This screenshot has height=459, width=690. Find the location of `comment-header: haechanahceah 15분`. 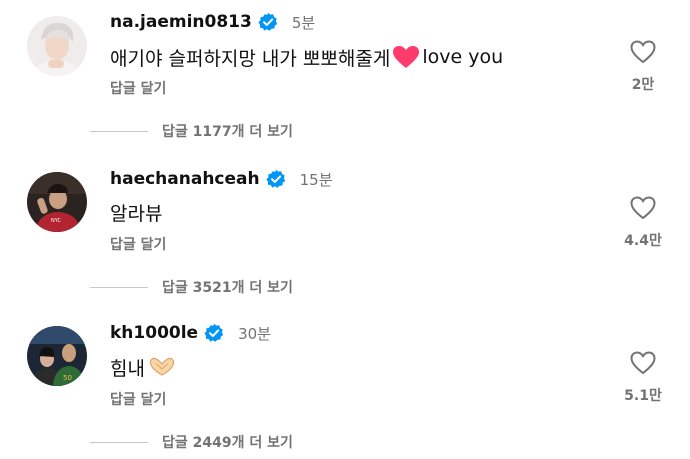

comment-header: haechanahceah 15분 is located at coordinates (221, 179).